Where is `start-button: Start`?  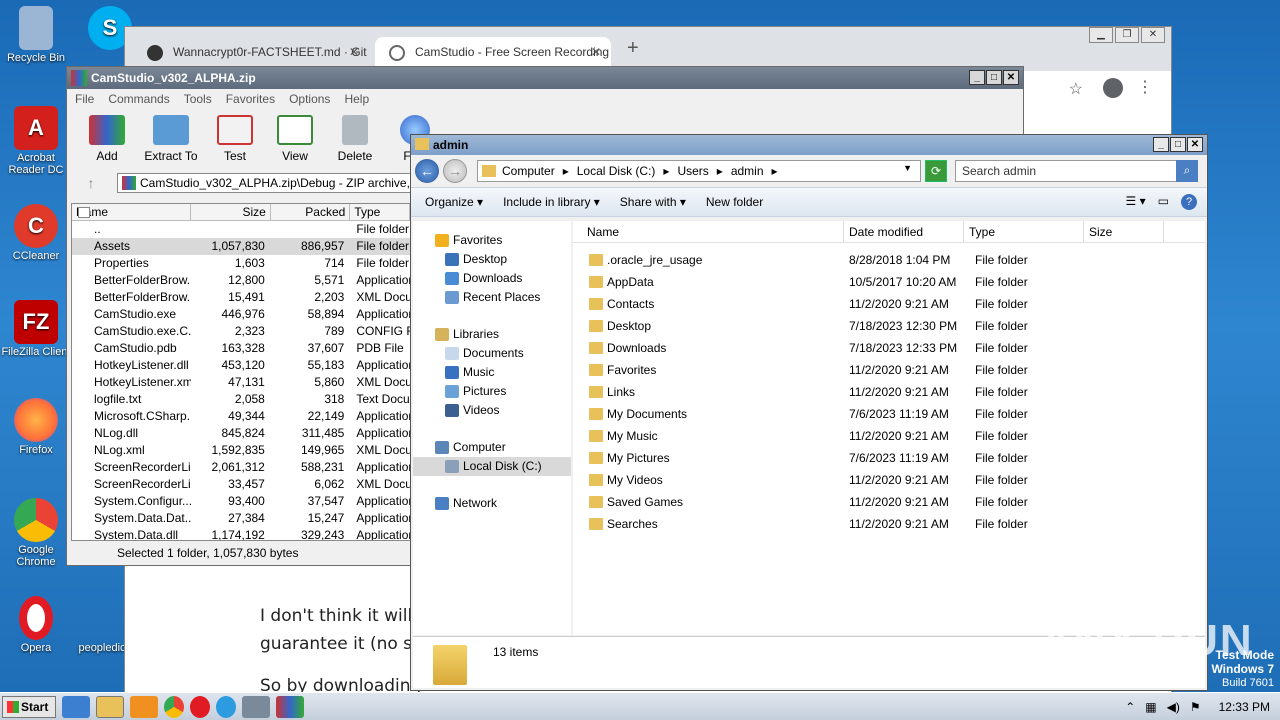 start-button: Start is located at coordinates (29, 706).